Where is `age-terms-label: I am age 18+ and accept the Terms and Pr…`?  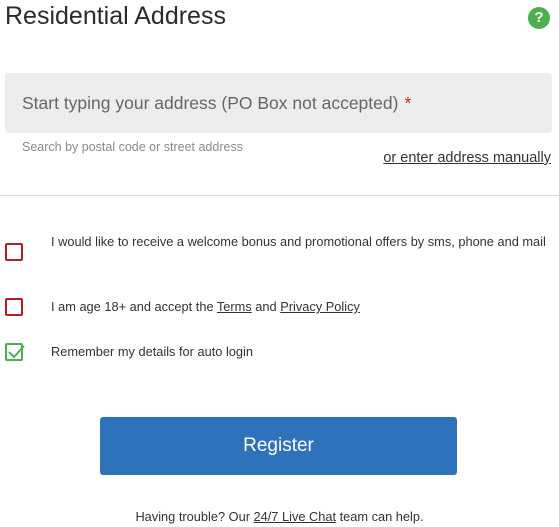 age-terms-label: I am age 18+ and accept the Terms and Pr… is located at coordinates (298, 307).